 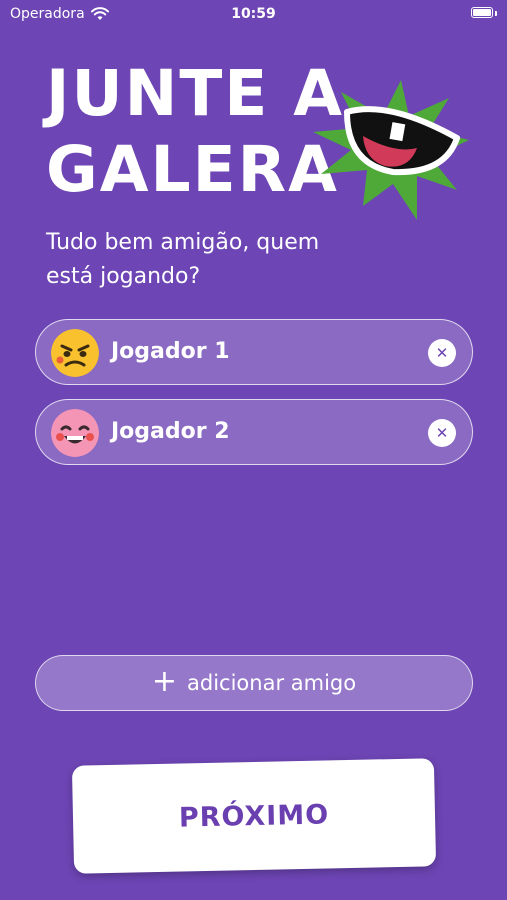 I want to click on mascot-illustration, so click(x=391, y=150).